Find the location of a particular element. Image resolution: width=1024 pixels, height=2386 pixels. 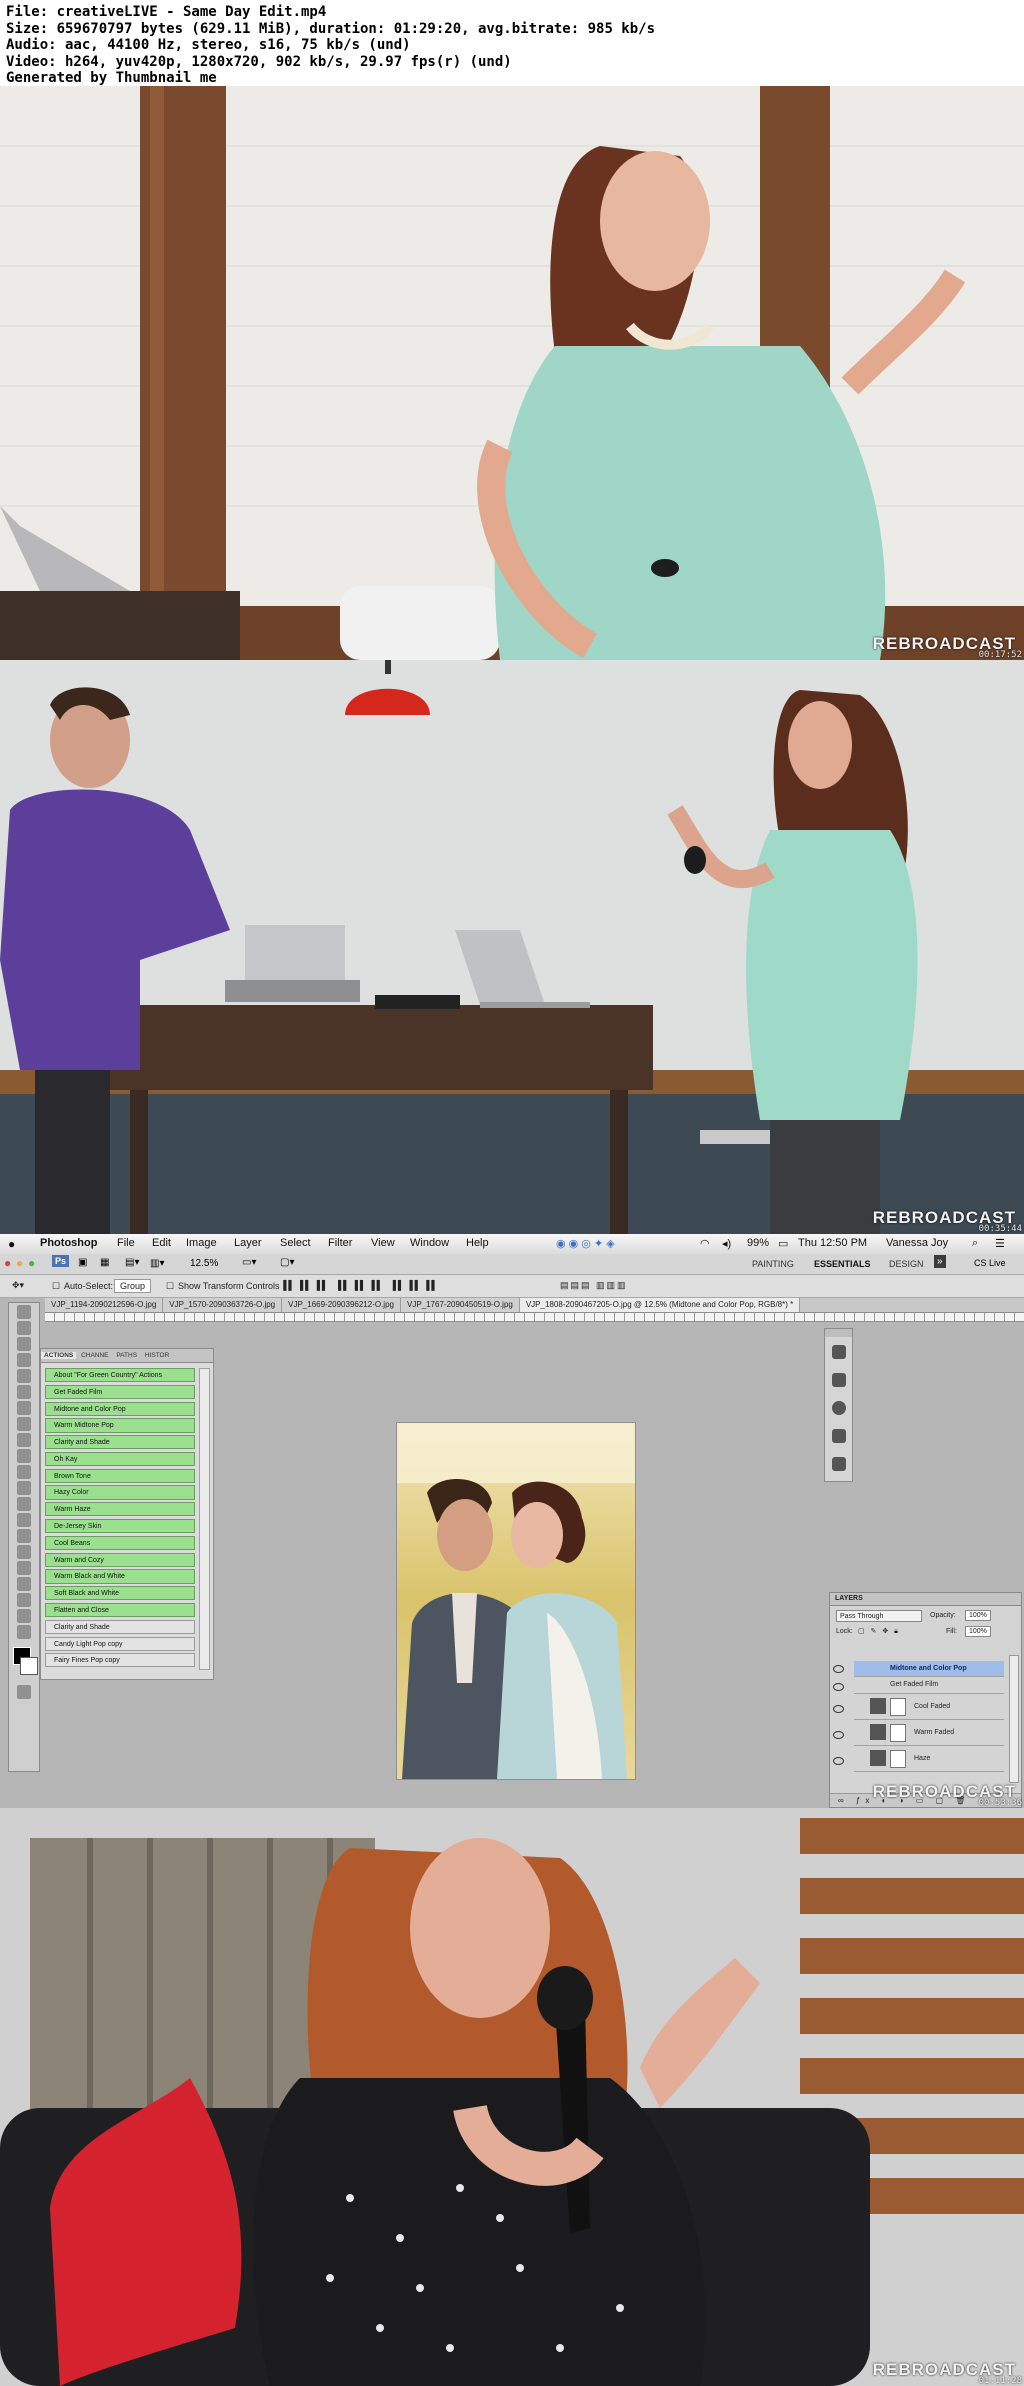

action-item: Flatten and Close is located at coordinates (120, 1610).